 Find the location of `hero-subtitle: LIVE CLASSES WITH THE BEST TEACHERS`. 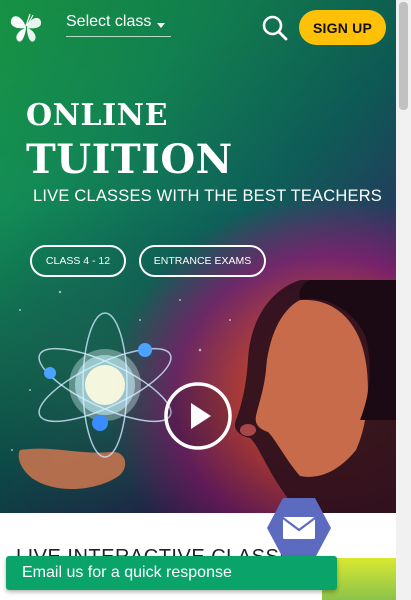

hero-subtitle: LIVE CLASSES WITH THE BEST TEACHERS is located at coordinates (208, 196).